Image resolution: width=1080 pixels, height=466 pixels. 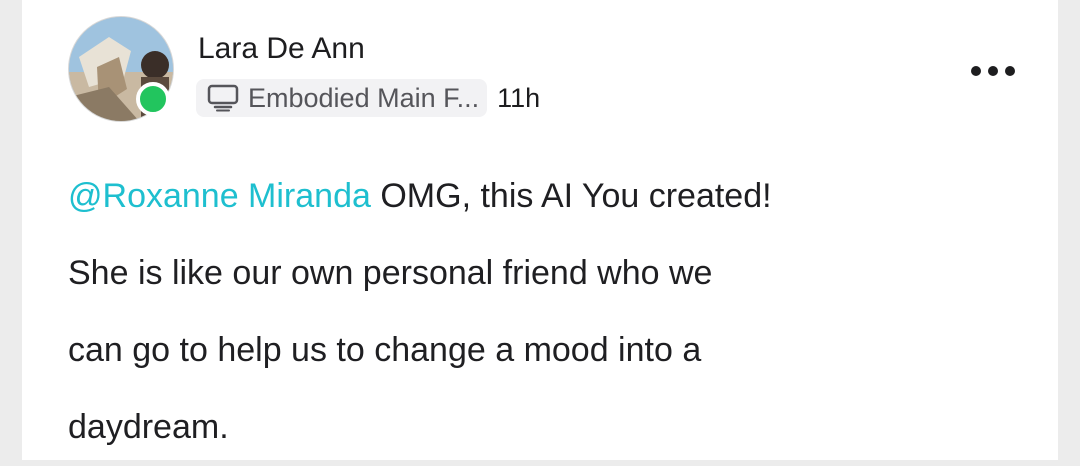 I want to click on more-options-button, so click(x=993, y=71).